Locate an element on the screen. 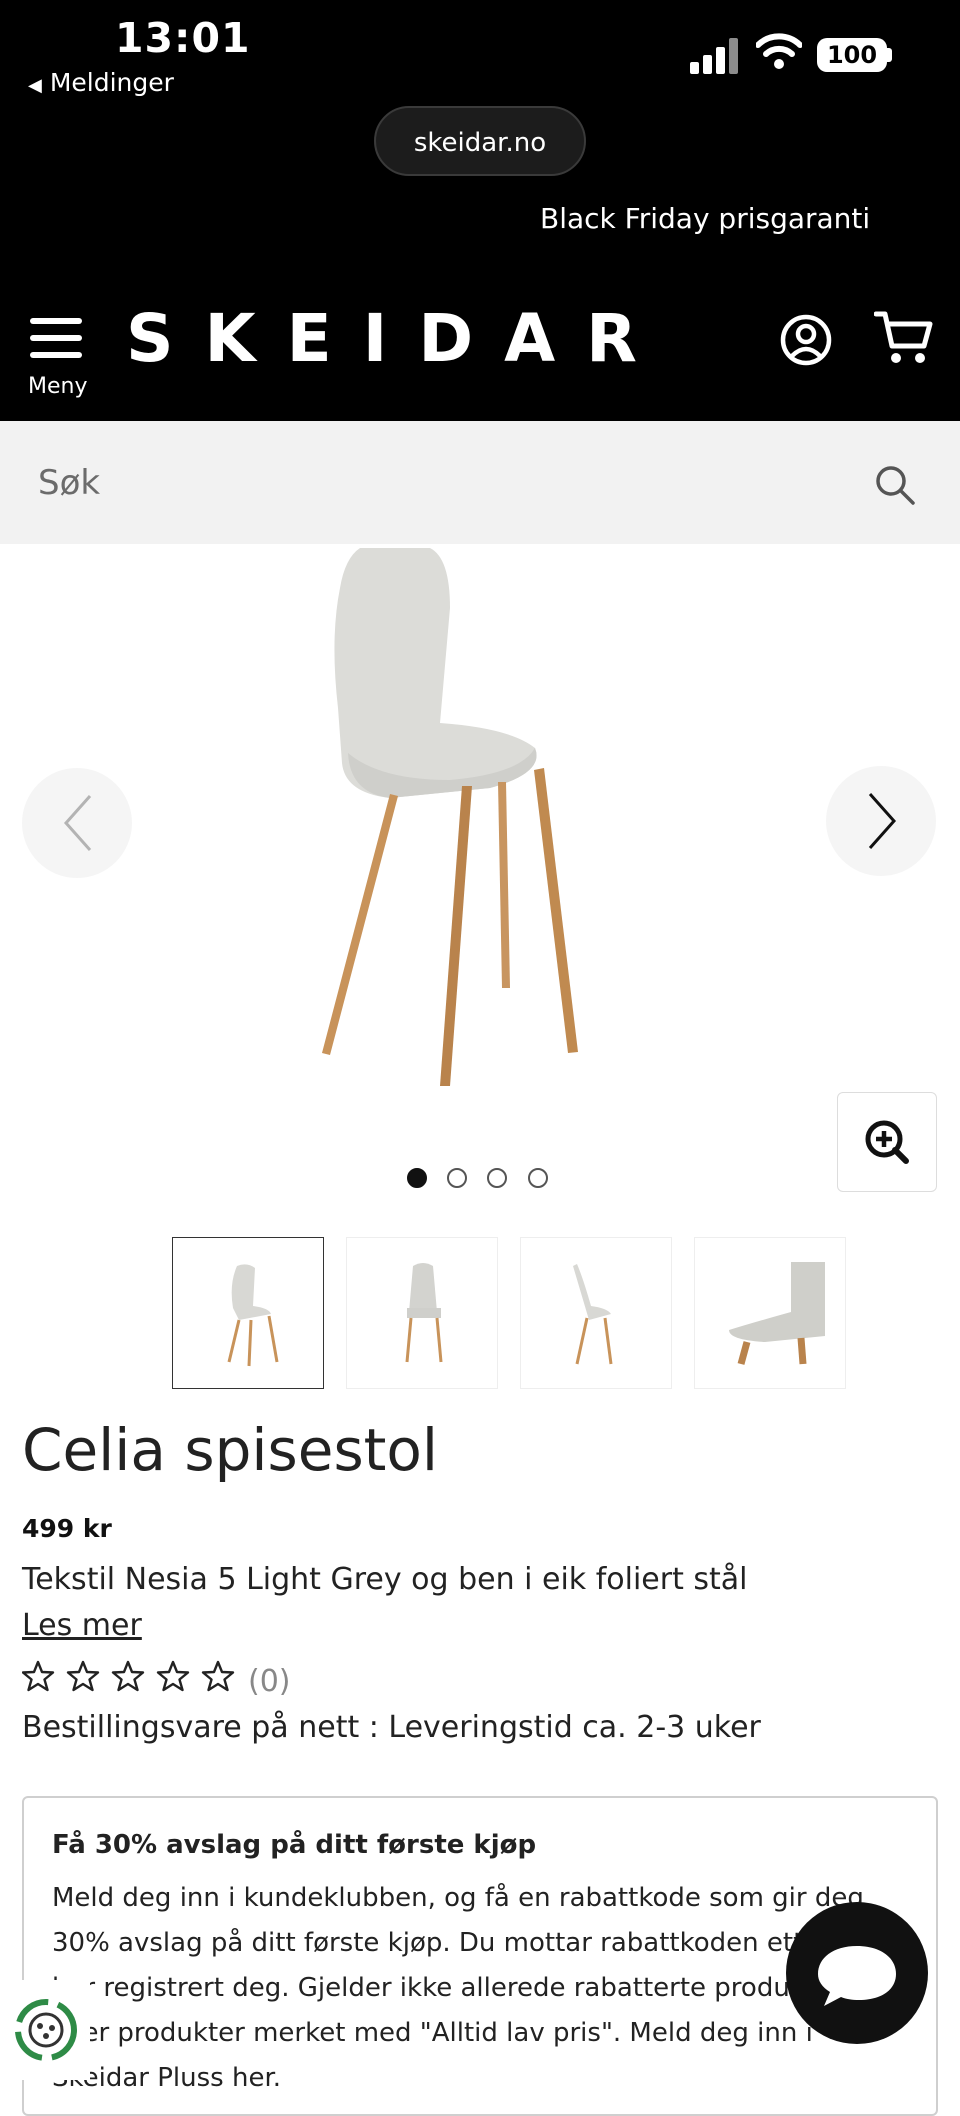 The width and height of the screenshot is (960, 2116). menu-hamburger-icon is located at coordinates (56, 343).